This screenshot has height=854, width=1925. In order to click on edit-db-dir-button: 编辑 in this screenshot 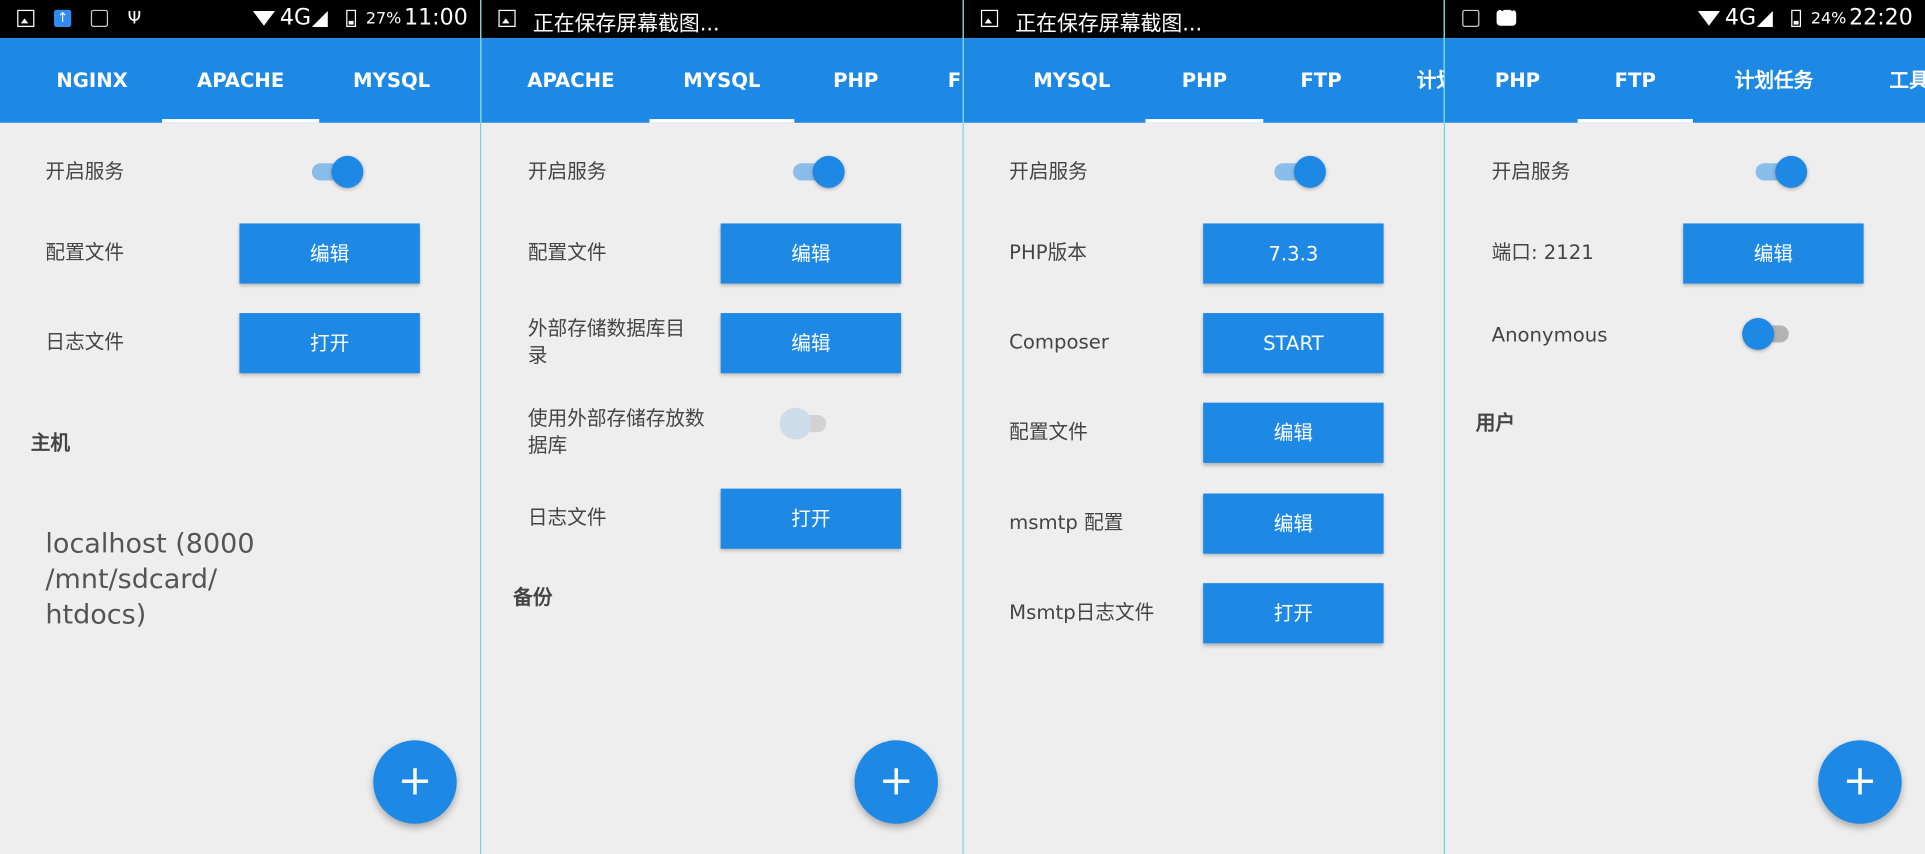, I will do `click(811, 343)`.